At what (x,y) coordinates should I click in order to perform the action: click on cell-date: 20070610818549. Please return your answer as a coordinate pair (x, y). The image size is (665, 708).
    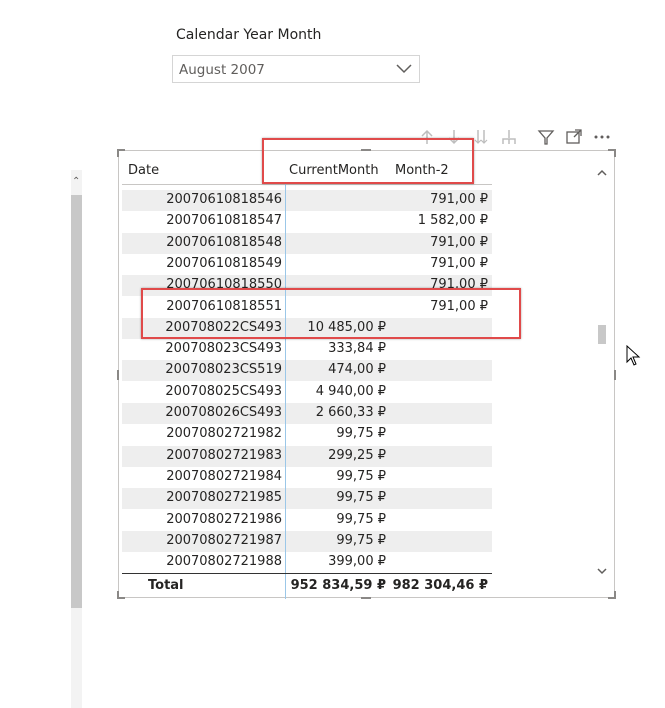
    Looking at the image, I should click on (224, 263).